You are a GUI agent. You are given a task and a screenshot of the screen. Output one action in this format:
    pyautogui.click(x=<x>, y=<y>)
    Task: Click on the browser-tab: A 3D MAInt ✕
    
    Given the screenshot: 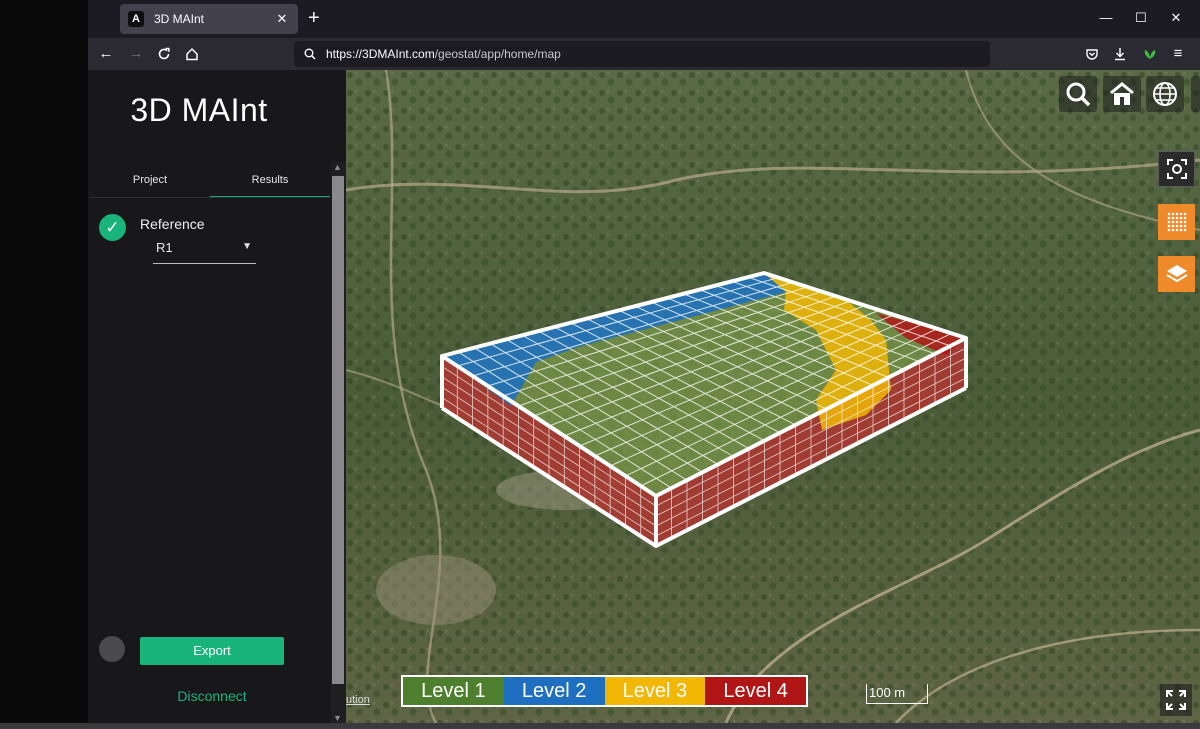 What is the action you would take?
    pyautogui.click(x=209, y=19)
    